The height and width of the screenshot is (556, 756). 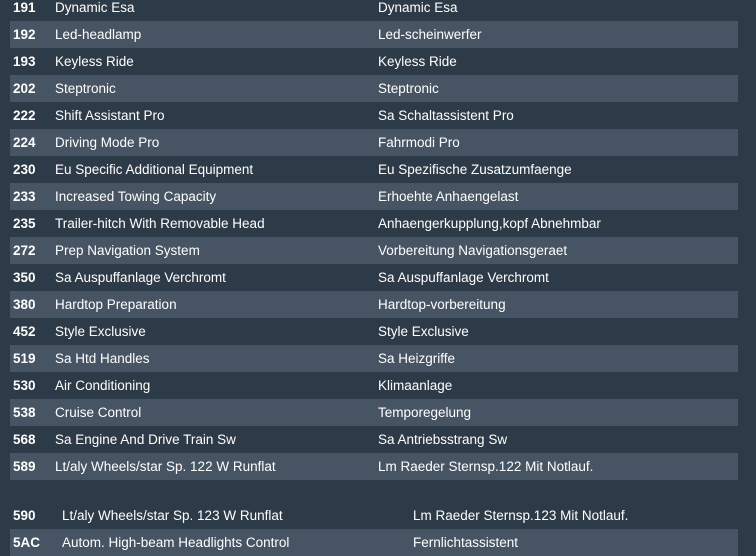 What do you see at coordinates (24, 331) in the screenshot?
I see `option-code: 452` at bounding box center [24, 331].